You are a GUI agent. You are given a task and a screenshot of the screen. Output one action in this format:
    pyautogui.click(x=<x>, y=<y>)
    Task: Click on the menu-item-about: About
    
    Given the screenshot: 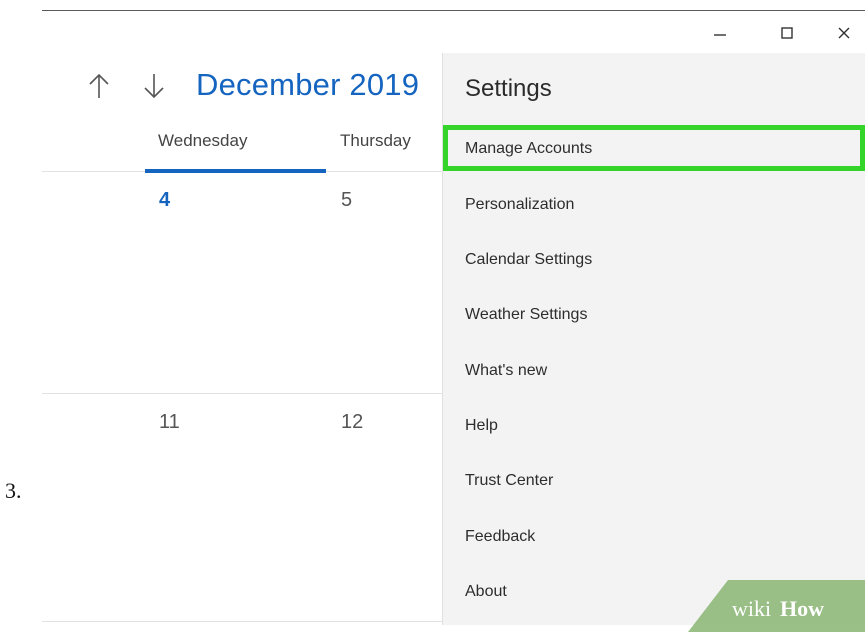 What is the action you would take?
    pyautogui.click(x=486, y=592)
    